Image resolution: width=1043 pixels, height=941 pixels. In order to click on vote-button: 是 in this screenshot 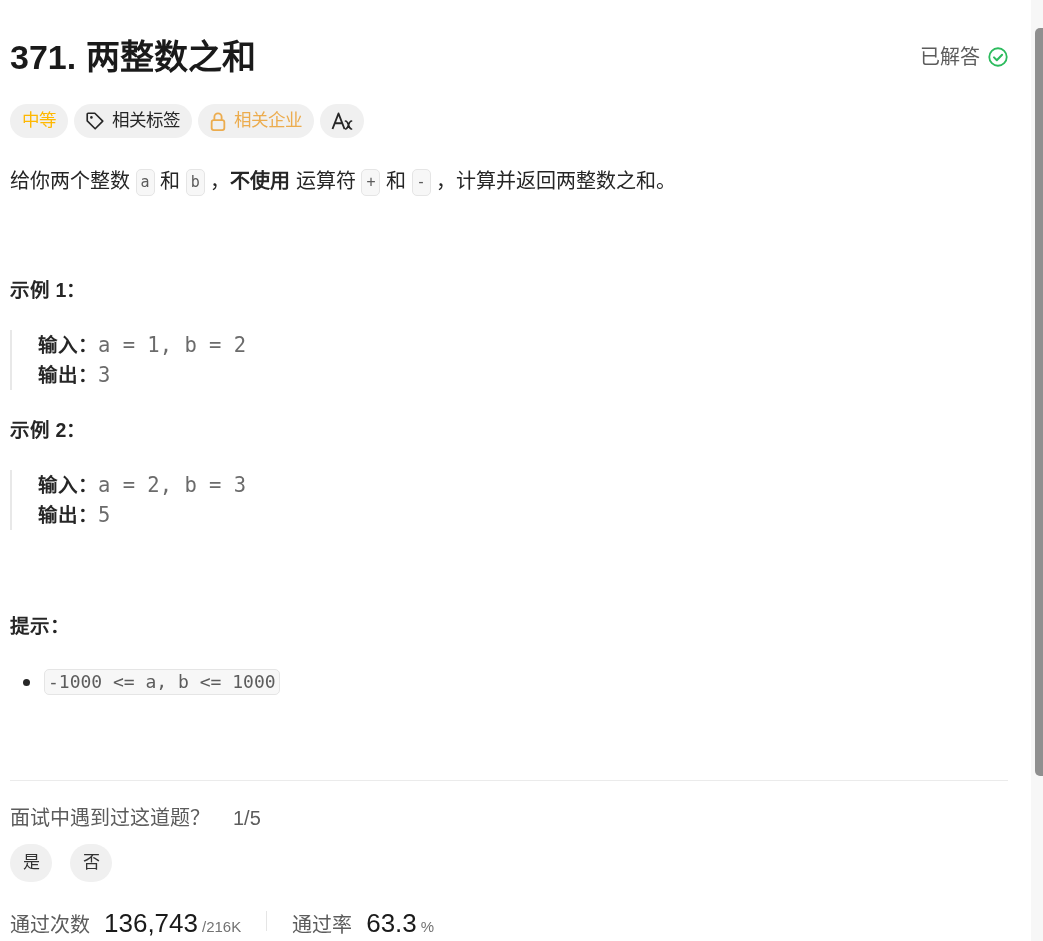, I will do `click(31, 863)`.